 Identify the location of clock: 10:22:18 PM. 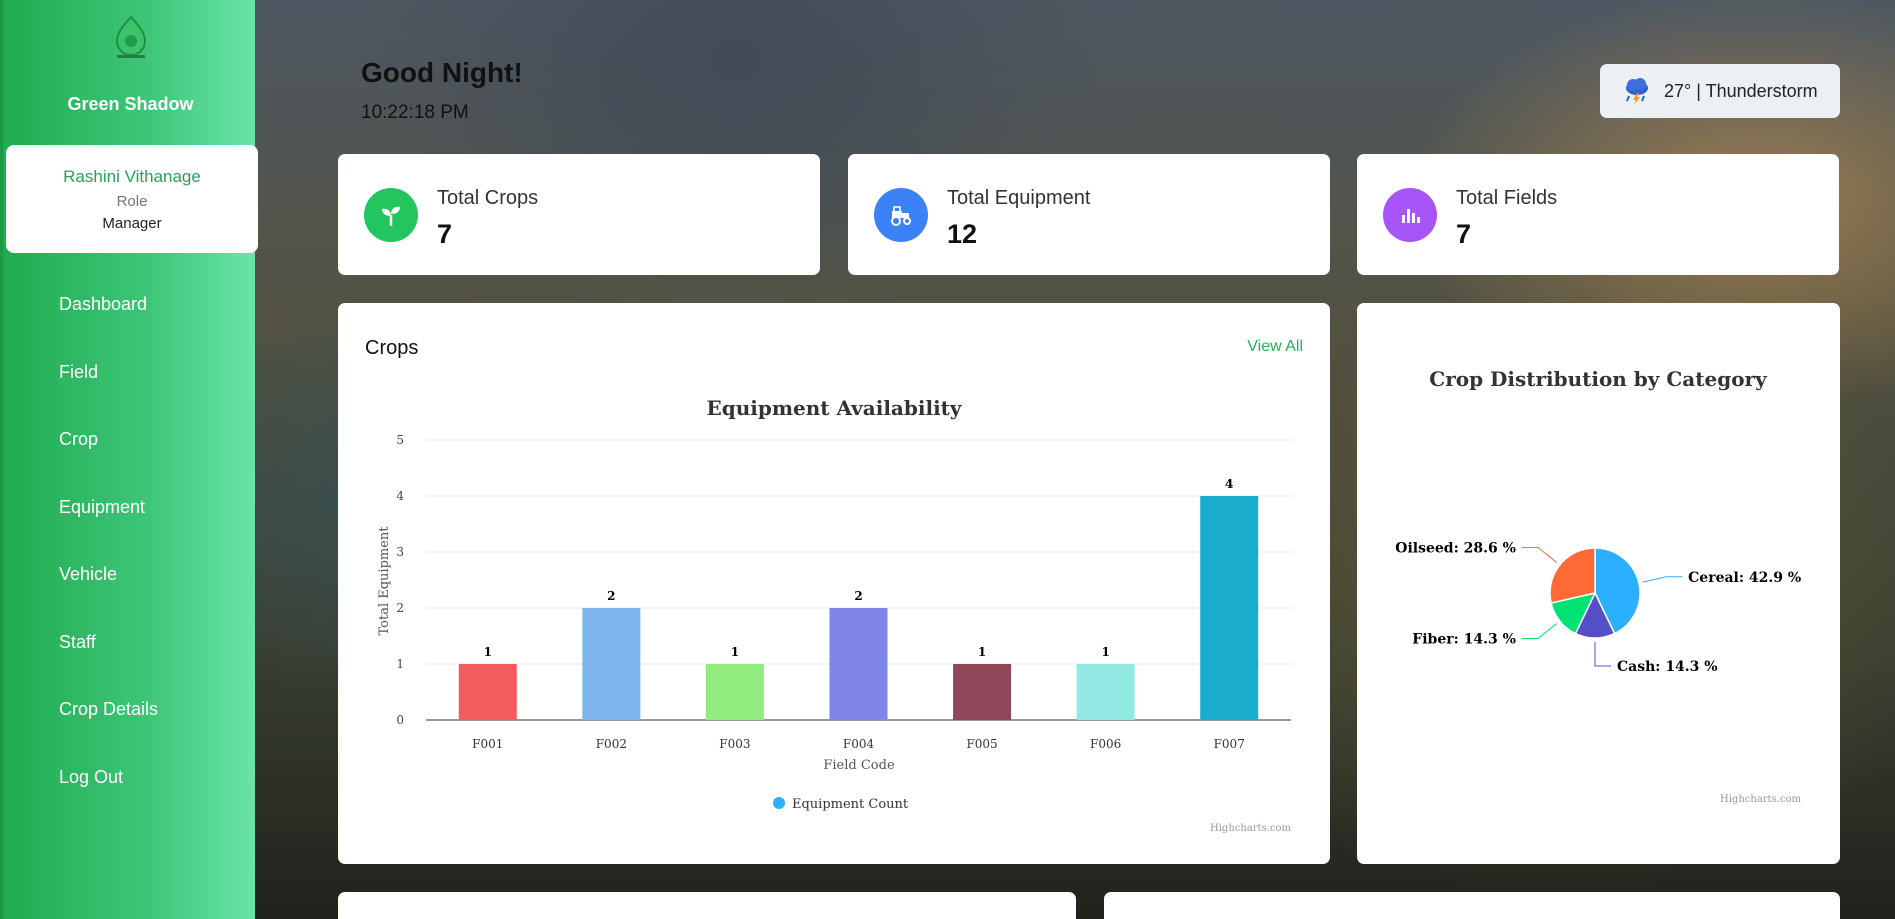
(415, 112).